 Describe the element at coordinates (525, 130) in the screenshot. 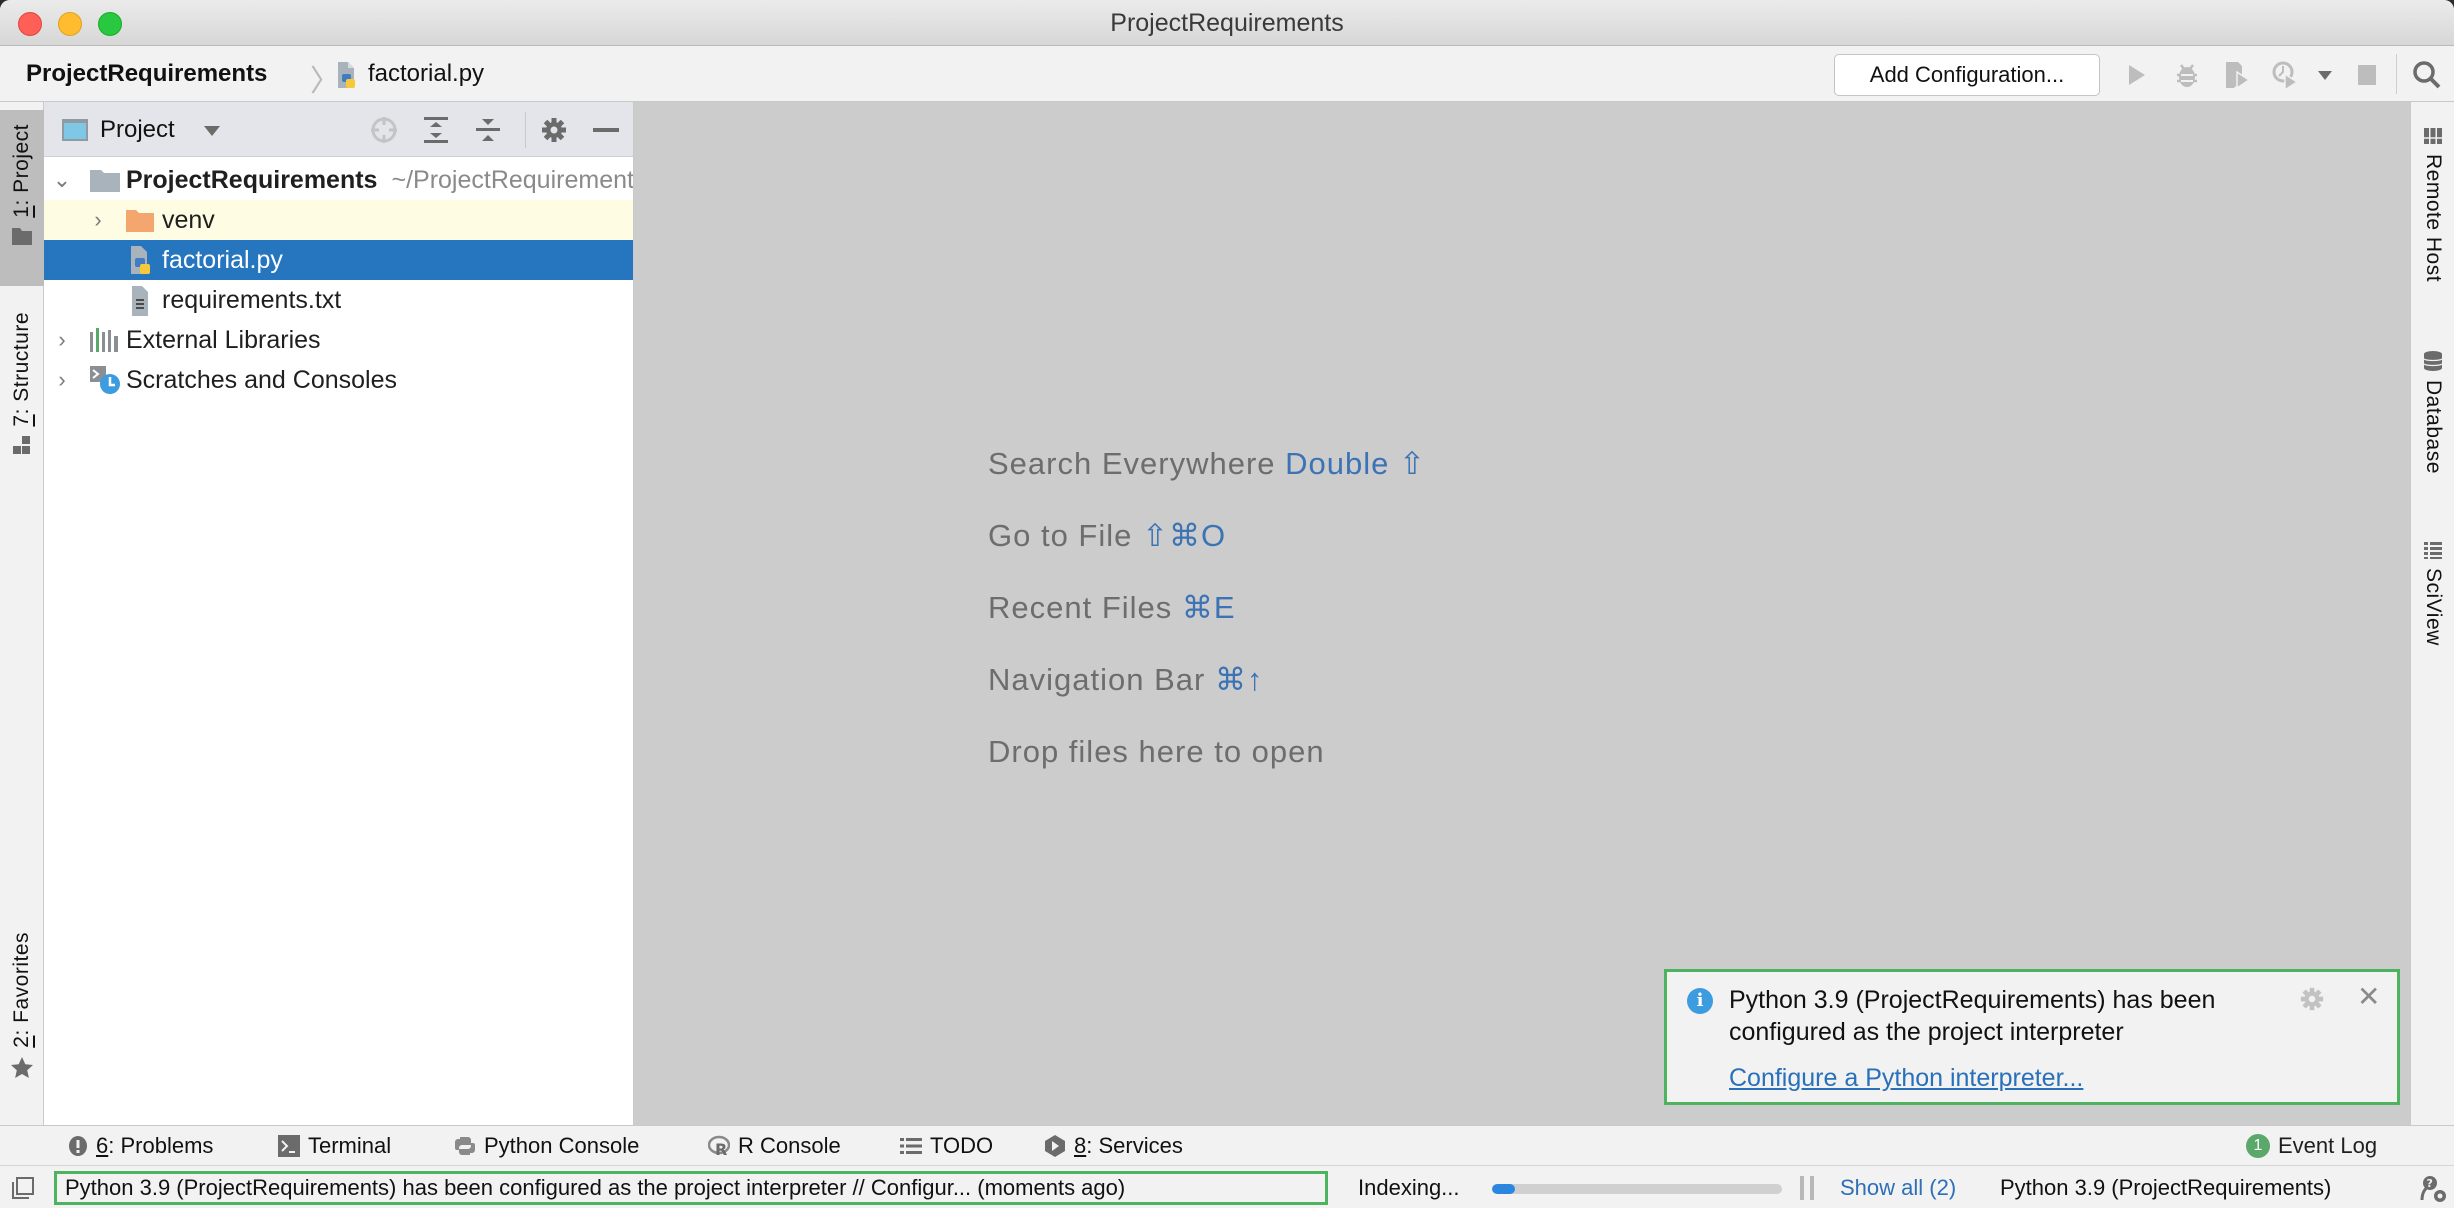

I see `header-separator` at that location.